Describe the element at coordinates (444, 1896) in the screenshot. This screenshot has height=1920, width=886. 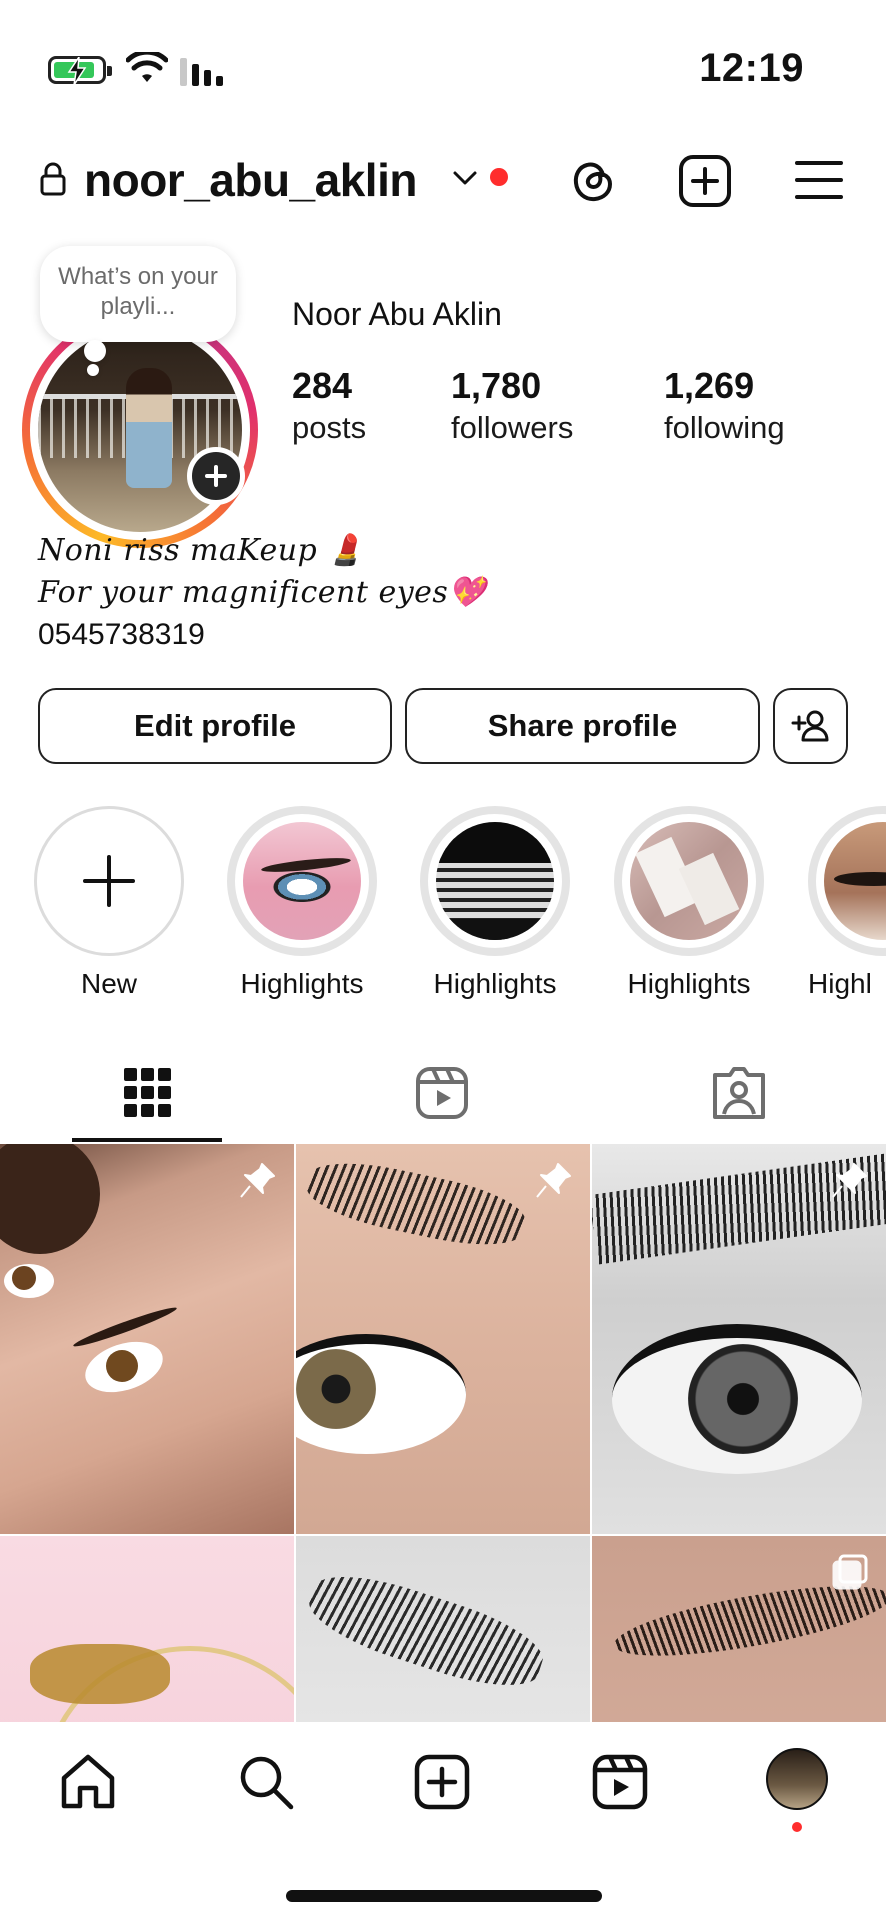
I see `home-indicator` at that location.